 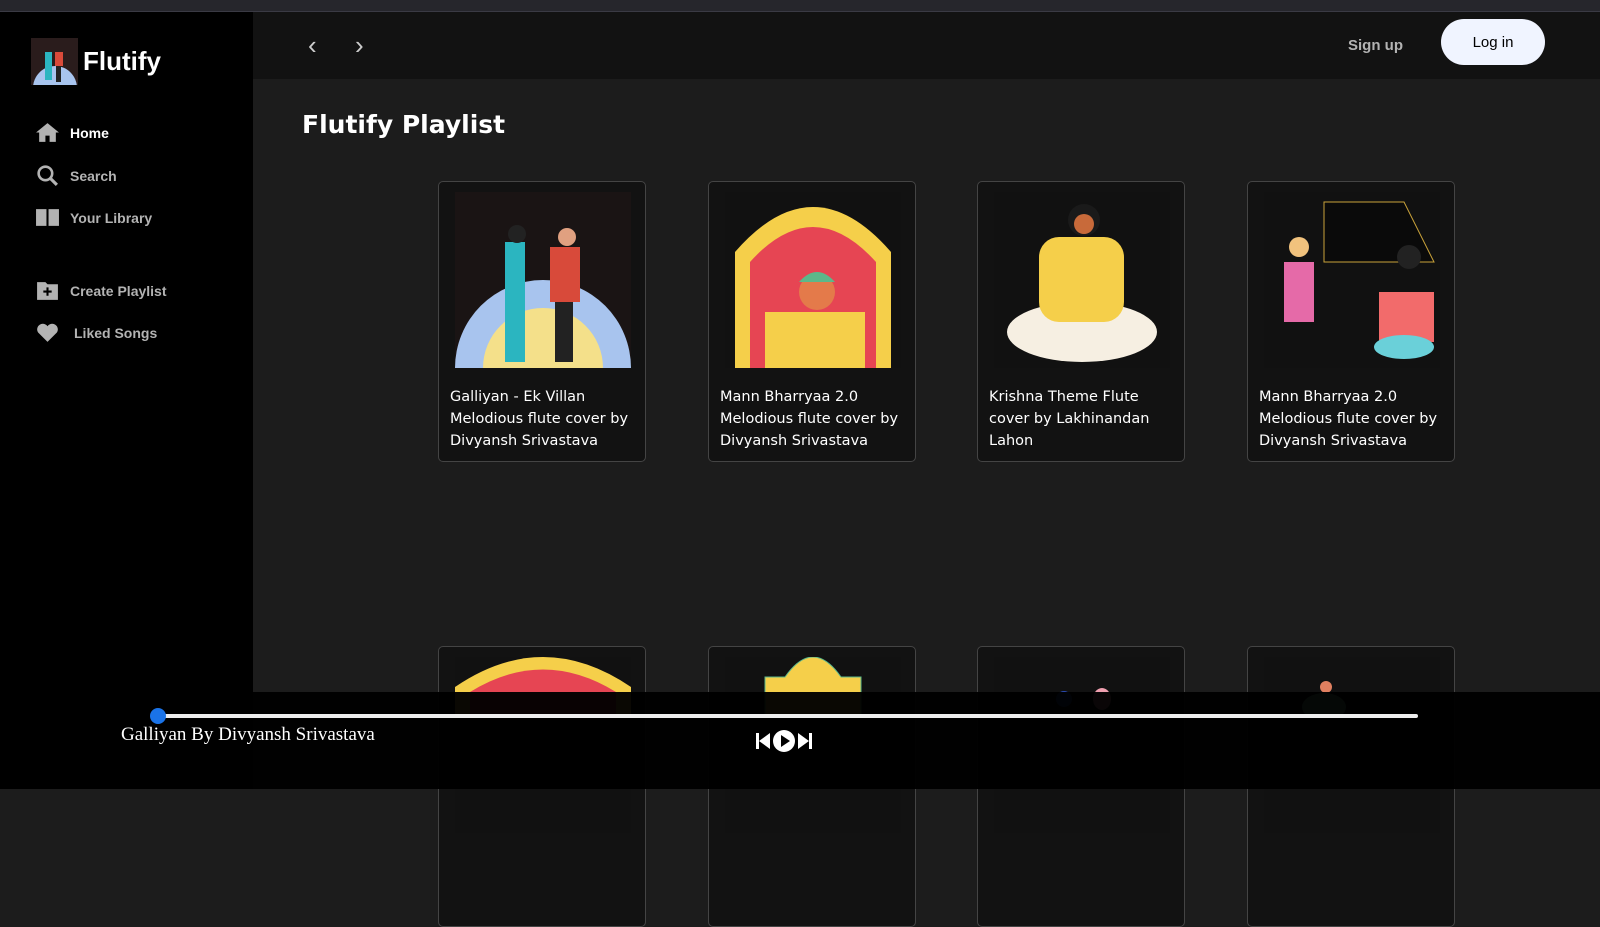 I want to click on logo-image, so click(x=54, y=61).